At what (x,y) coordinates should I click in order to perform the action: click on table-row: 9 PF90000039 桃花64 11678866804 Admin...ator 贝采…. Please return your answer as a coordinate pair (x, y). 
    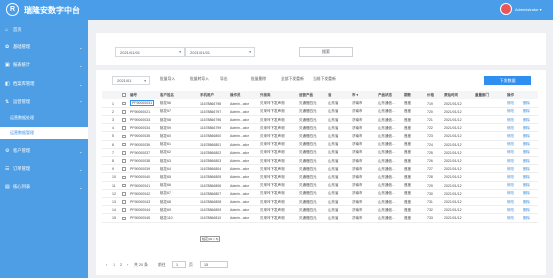
    Looking at the image, I should click on (320, 169).